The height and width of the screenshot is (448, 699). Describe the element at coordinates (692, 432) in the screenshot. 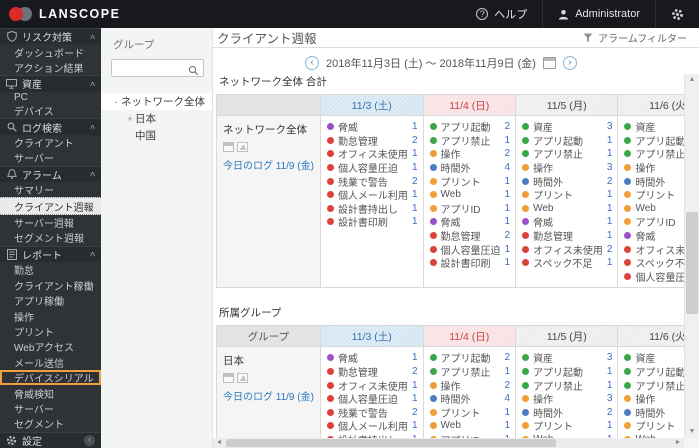

I see `scroll-down-arrow-icon: ▼` at that location.